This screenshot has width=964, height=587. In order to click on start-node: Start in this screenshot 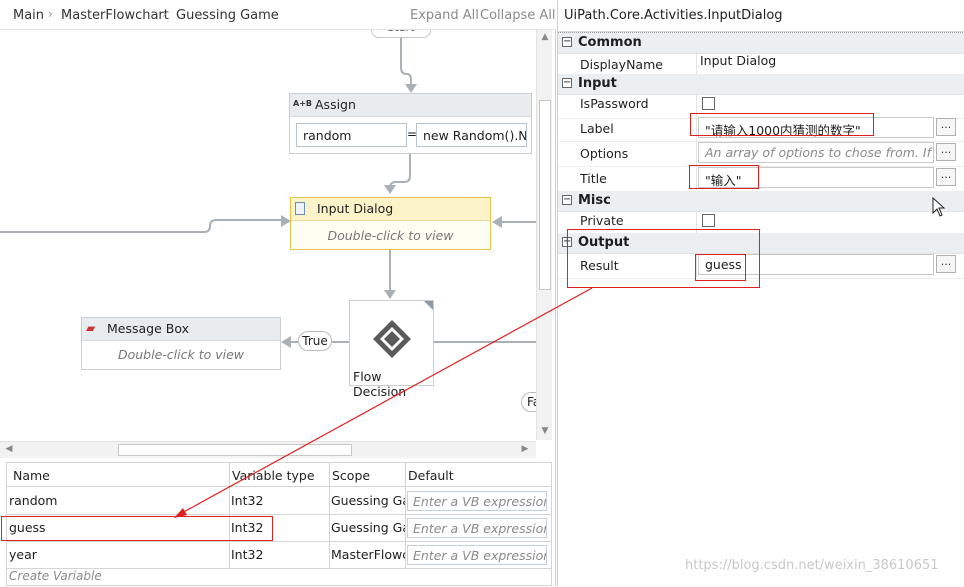, I will do `click(401, 34)`.